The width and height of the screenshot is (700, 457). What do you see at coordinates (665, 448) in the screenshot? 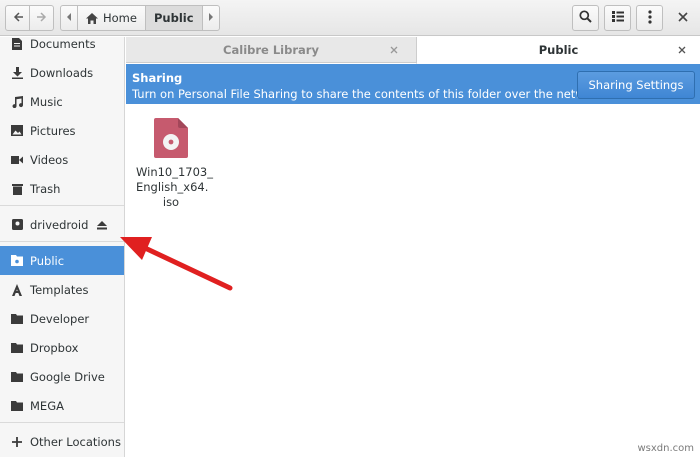
I see `watermark: wsxdn.com` at bounding box center [665, 448].